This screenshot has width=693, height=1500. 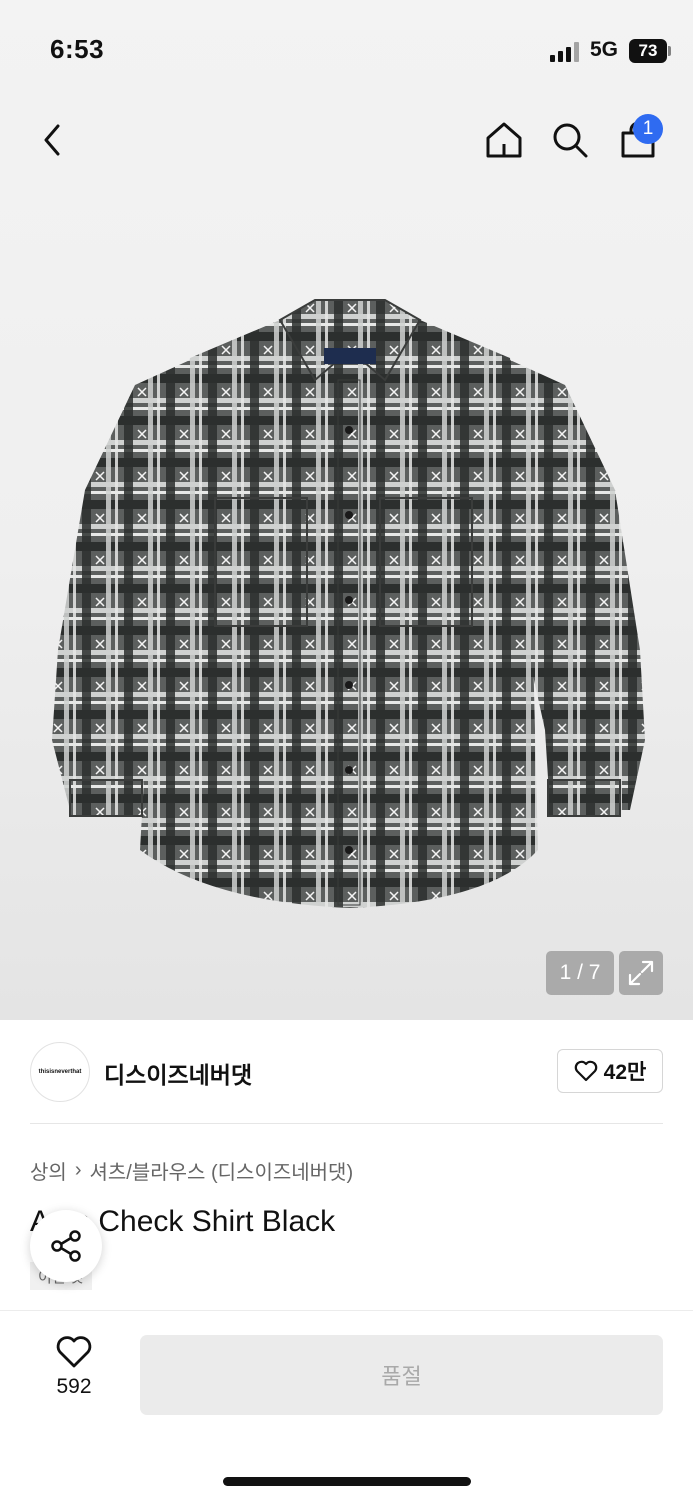 I want to click on chevron-left-icon, so click(x=52, y=140).